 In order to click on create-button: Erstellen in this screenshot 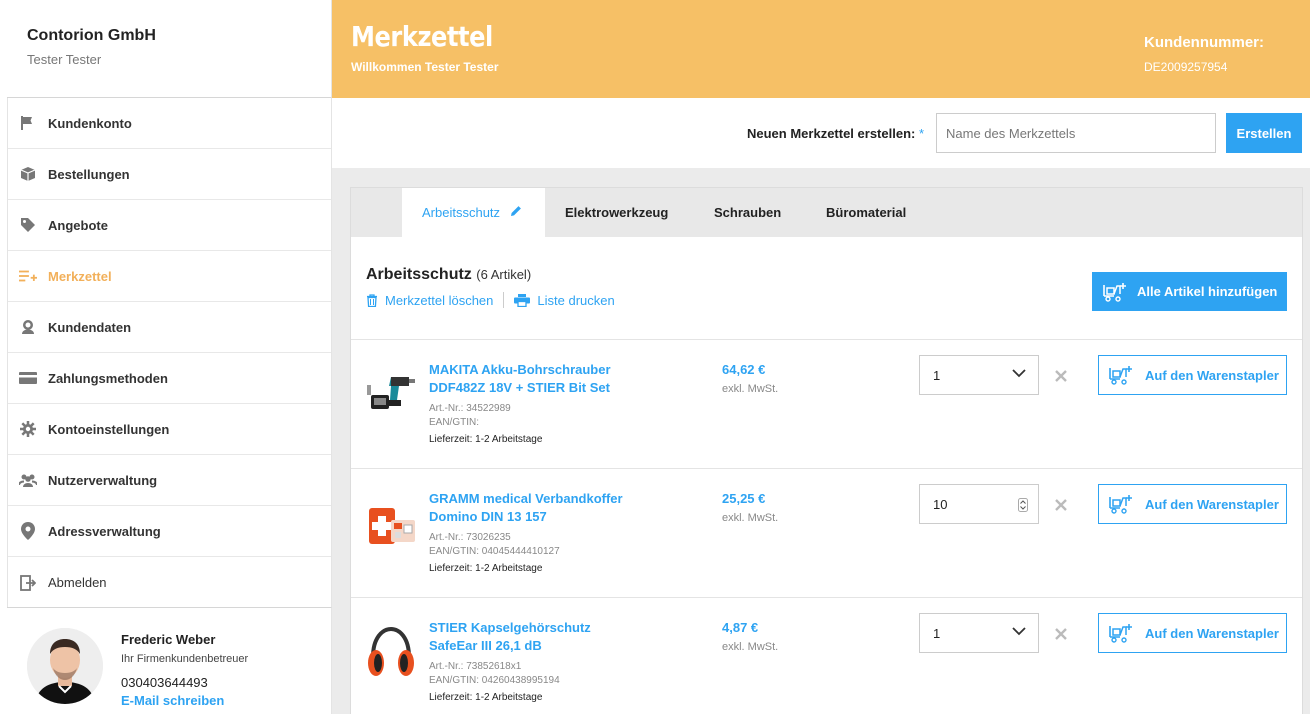, I will do `click(1264, 133)`.